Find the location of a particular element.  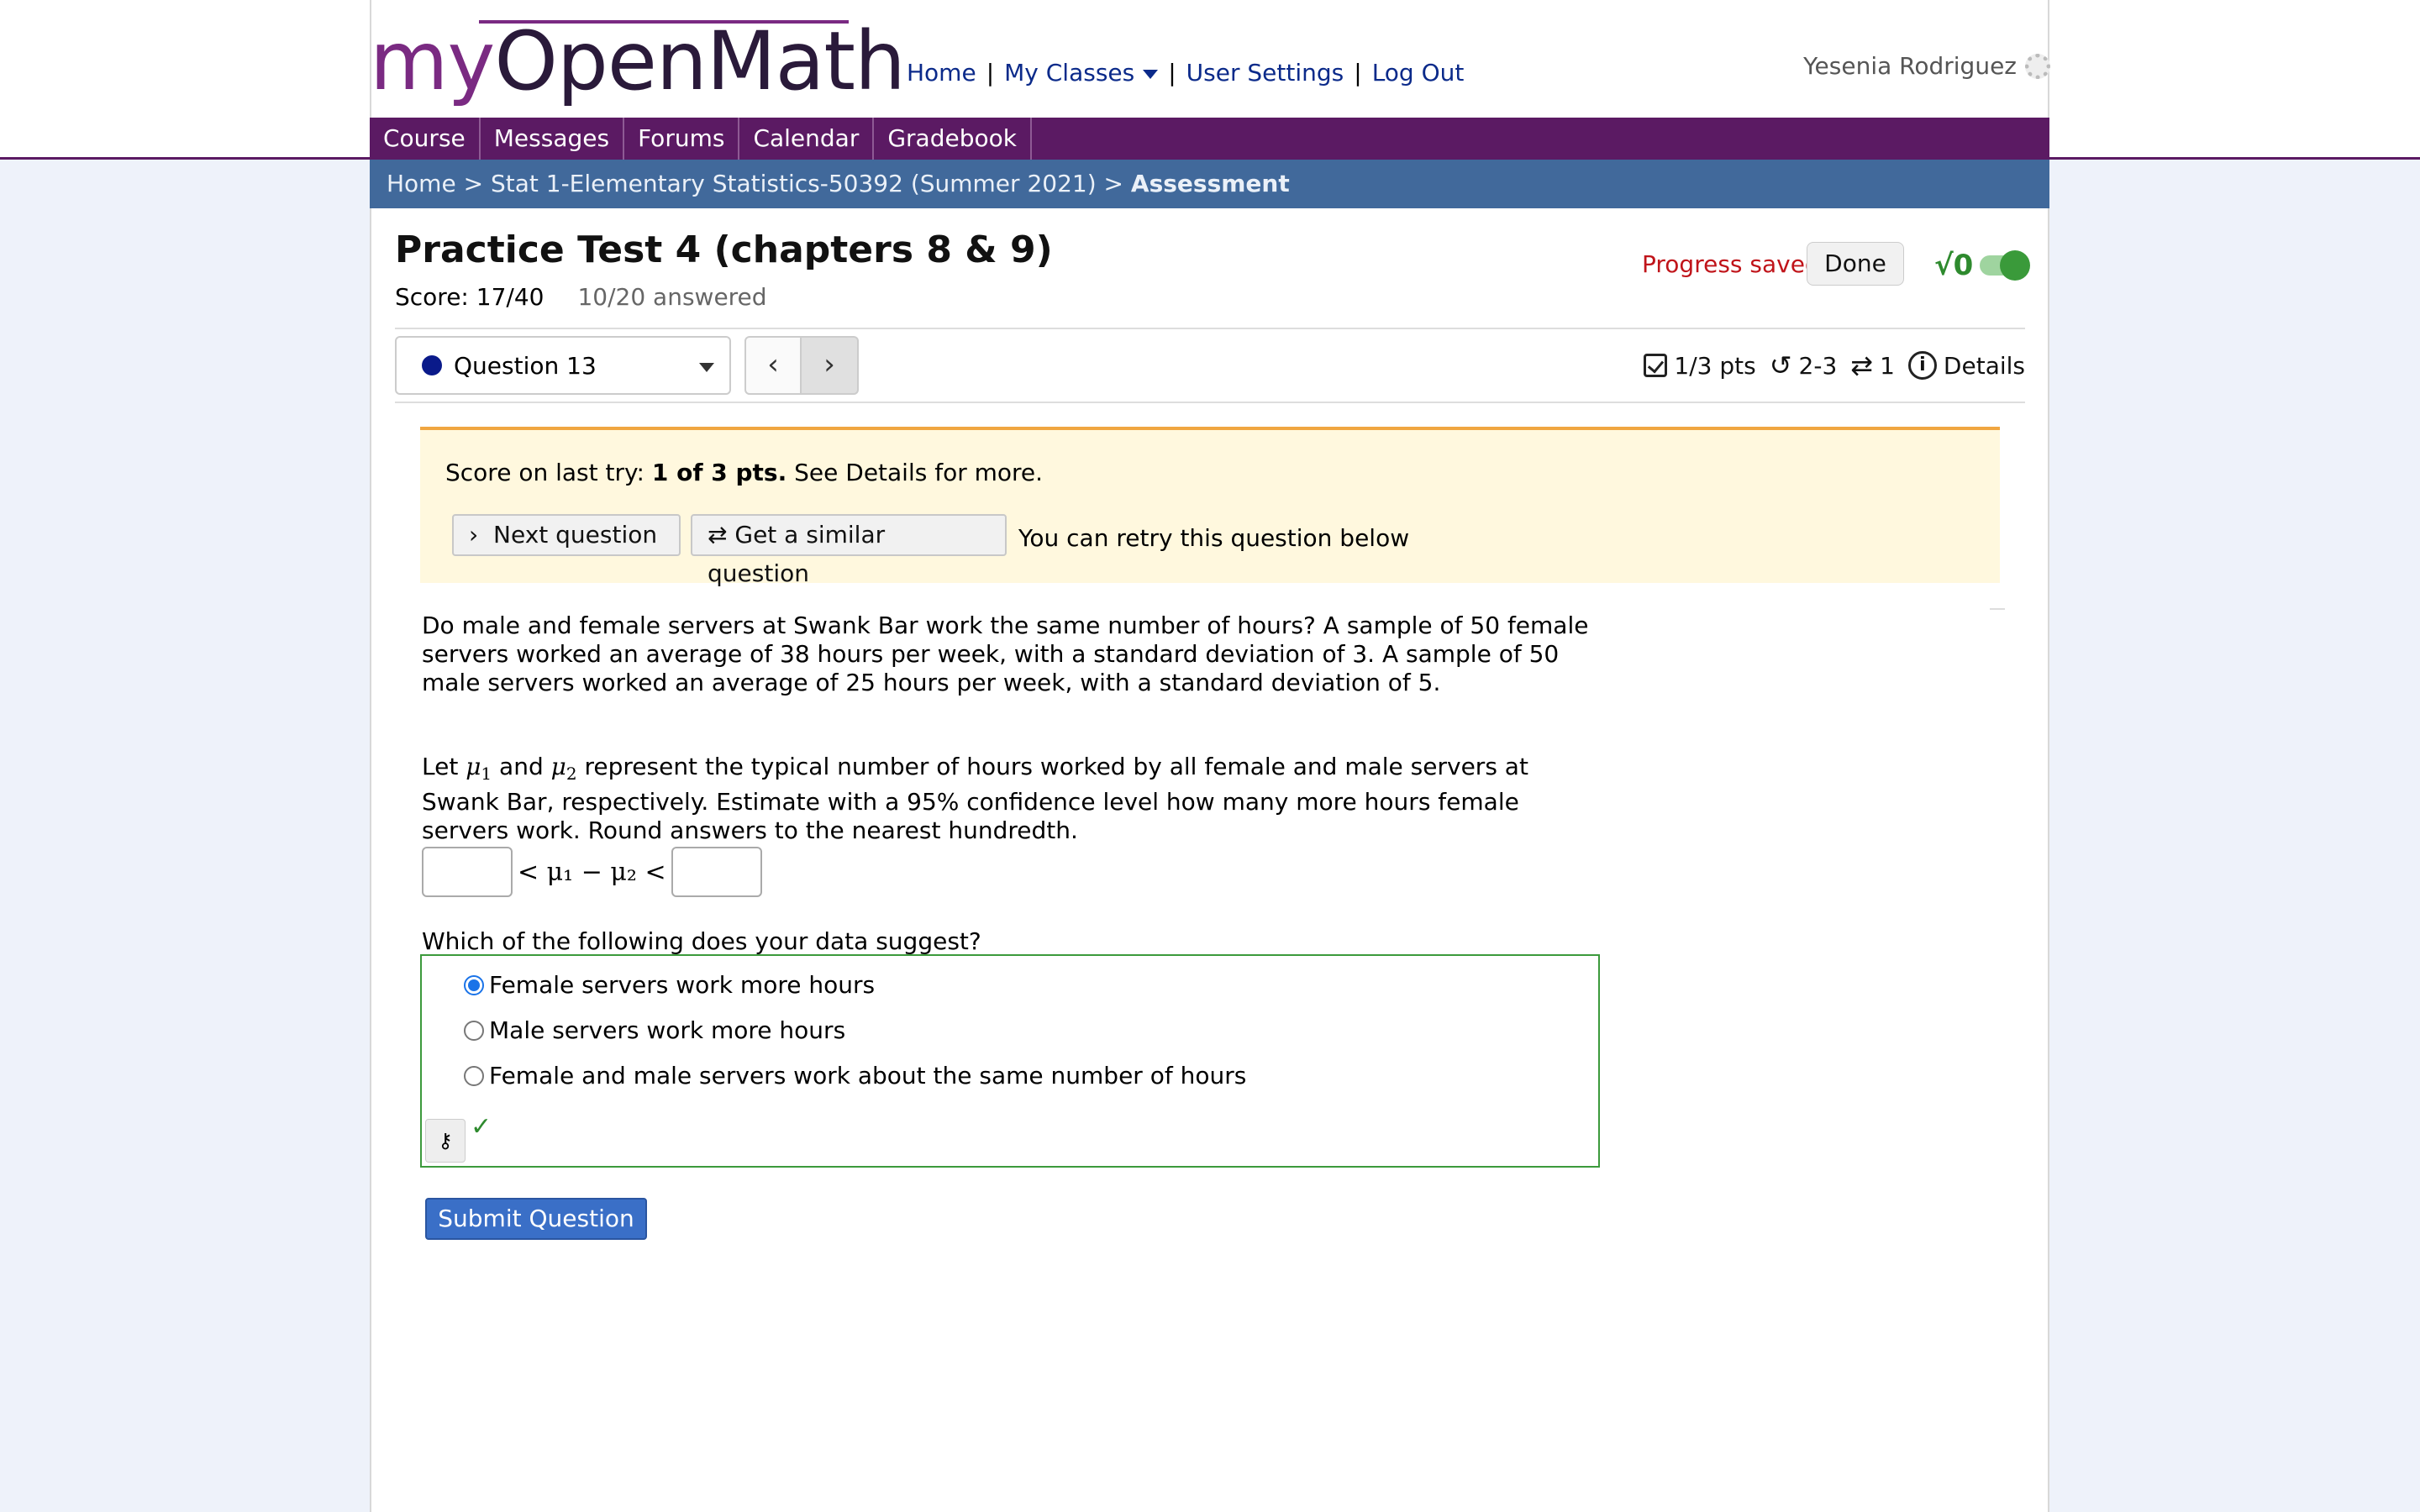

mu-subscript-1: 1 is located at coordinates (486, 774).